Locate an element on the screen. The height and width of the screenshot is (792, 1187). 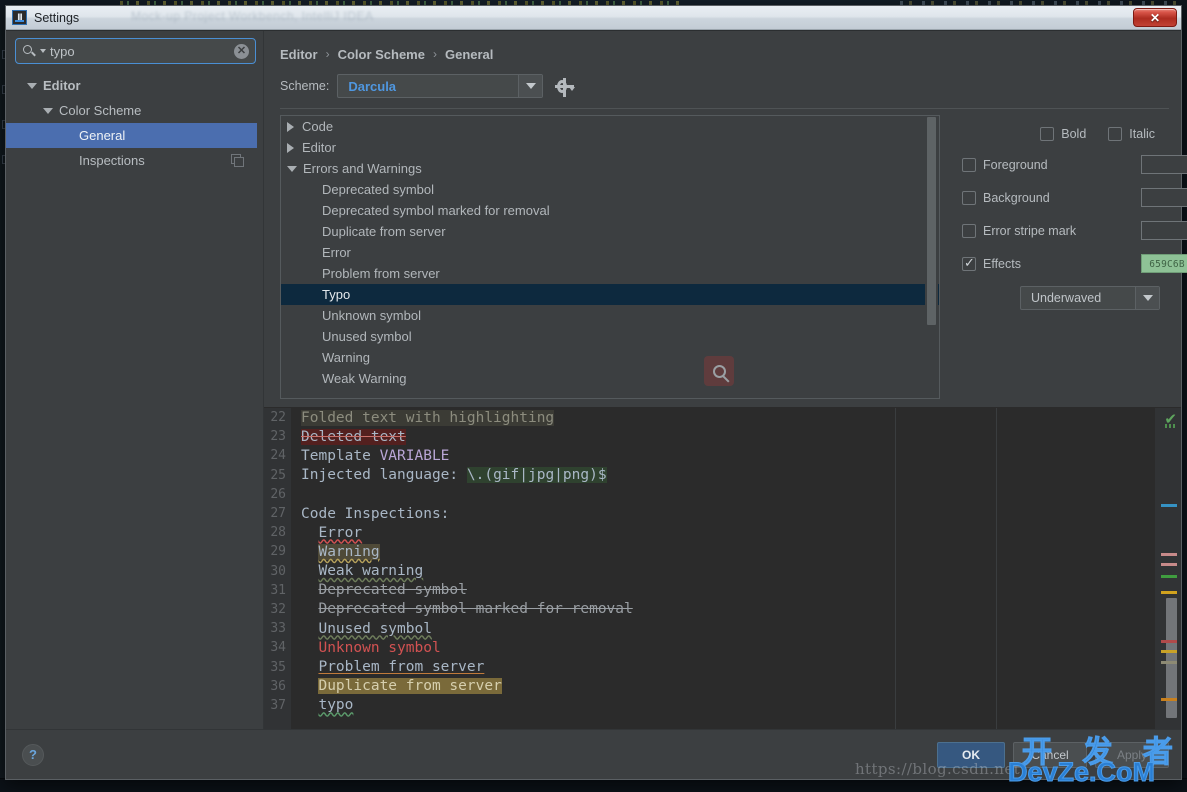
color-tree-item-duplicate-from-server: Duplicate from server is located at coordinates (610, 231).